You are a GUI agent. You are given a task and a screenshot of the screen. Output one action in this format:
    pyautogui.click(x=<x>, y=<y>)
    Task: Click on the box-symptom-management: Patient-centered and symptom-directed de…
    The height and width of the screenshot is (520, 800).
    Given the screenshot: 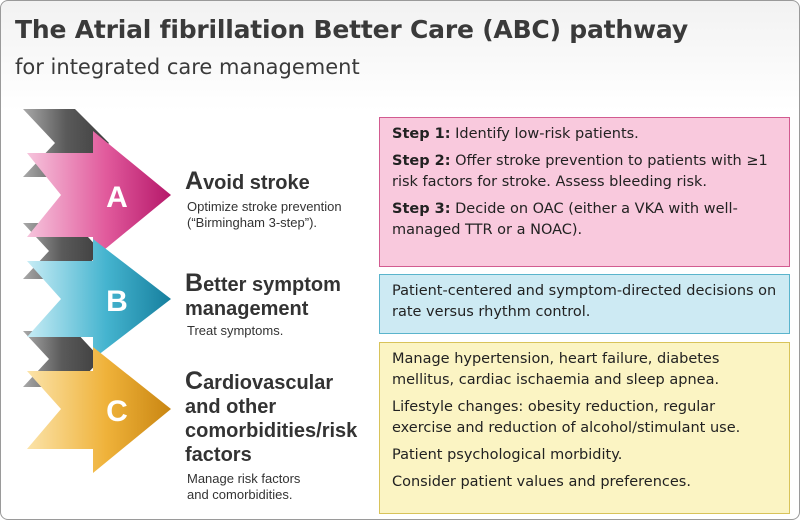 What is the action you would take?
    pyautogui.click(x=584, y=304)
    